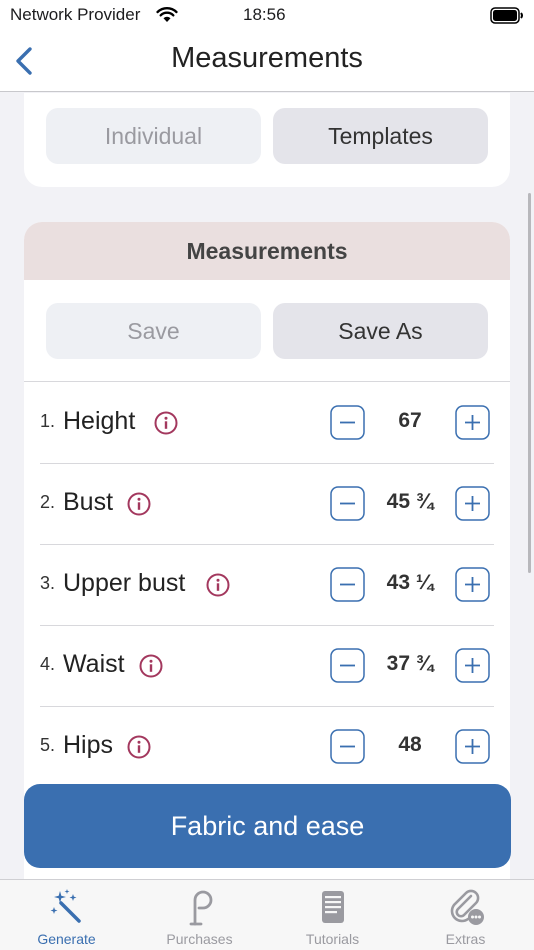  What do you see at coordinates (48, 583) in the screenshot?
I see `row-number: 3.` at bounding box center [48, 583].